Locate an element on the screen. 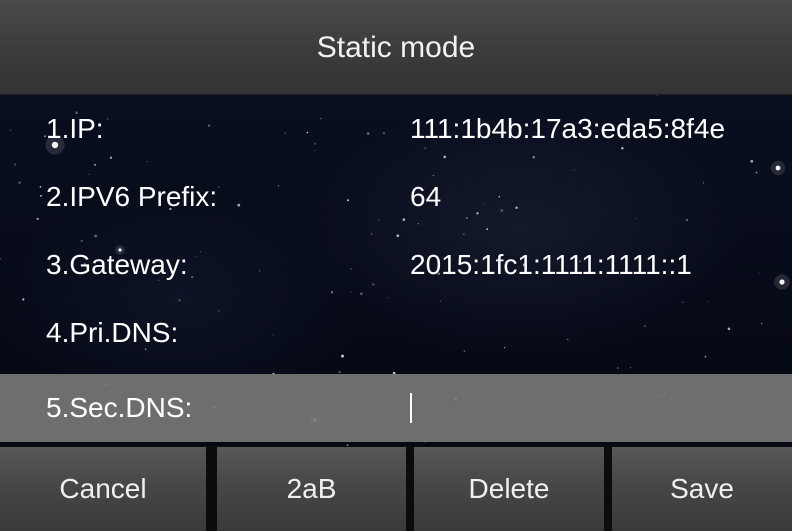  sec-dns-row: 5.Sec.DNS: is located at coordinates (396, 408).